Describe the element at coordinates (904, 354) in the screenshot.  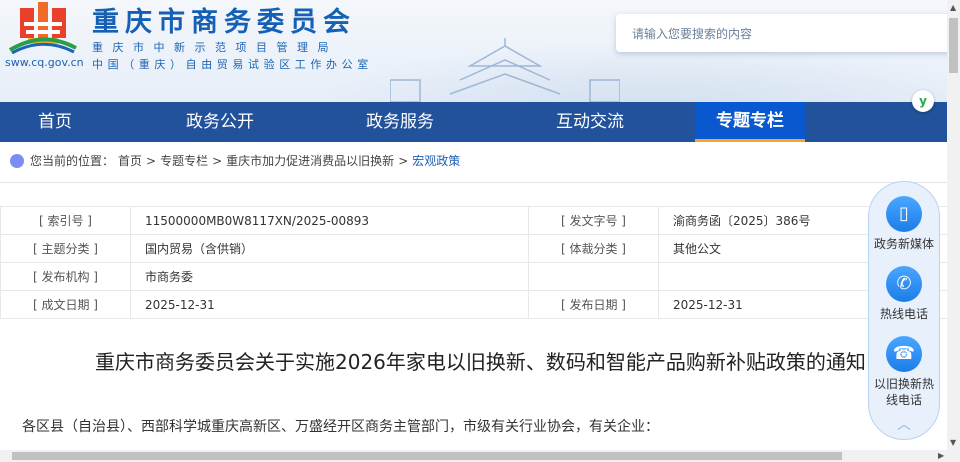
I see `telephone-icon: ☎` at that location.